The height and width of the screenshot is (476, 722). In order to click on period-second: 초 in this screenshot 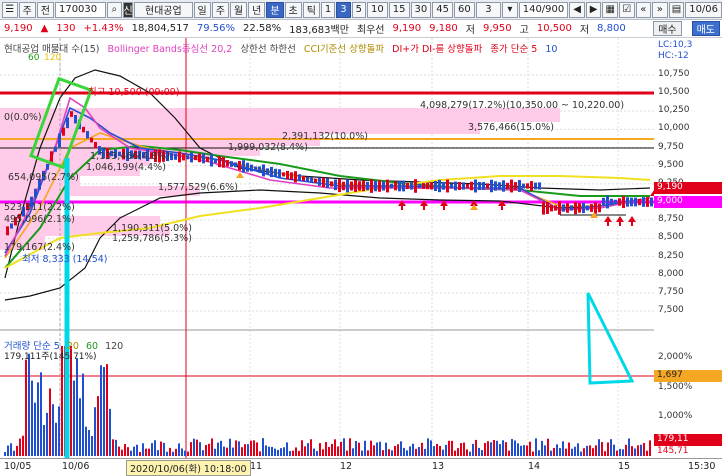, I will do `click(293, 9)`.